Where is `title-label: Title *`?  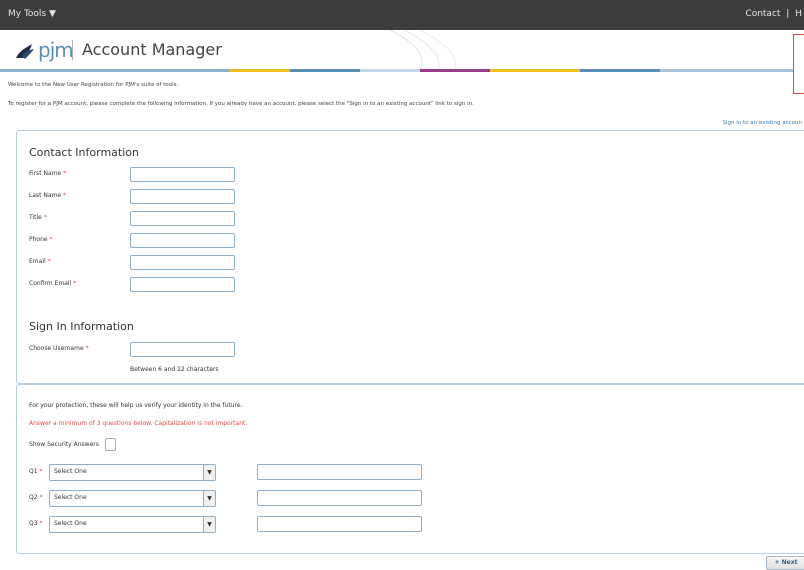
title-label: Title * is located at coordinates (38, 217).